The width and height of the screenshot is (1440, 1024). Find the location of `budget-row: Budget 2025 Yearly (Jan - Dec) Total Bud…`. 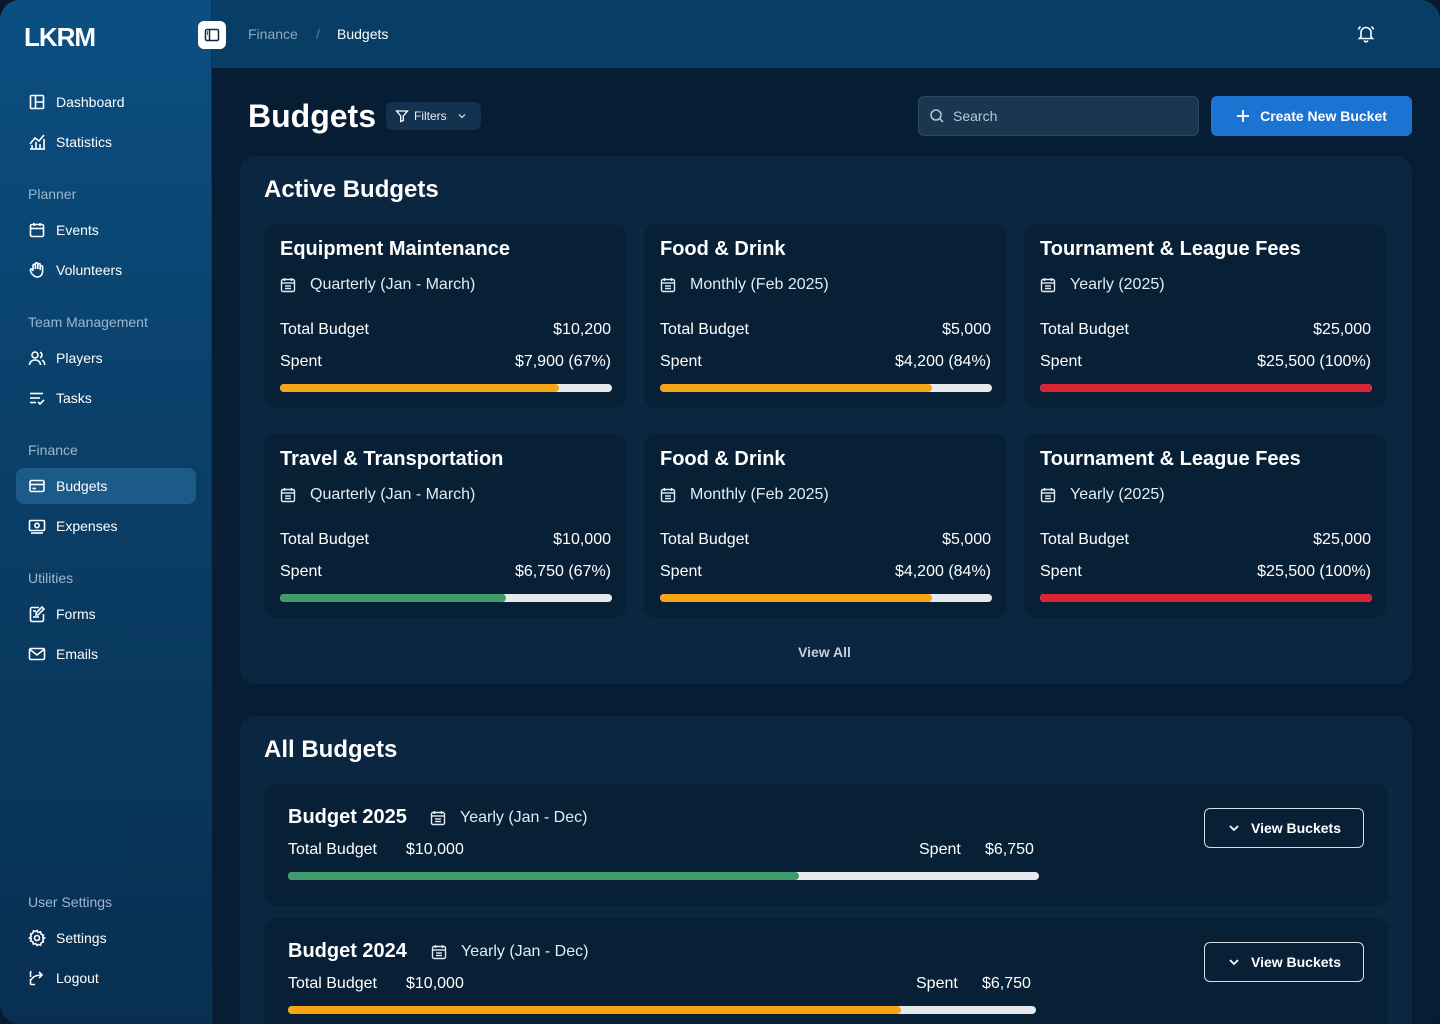

budget-row: Budget 2025 Yearly (Jan - Dec) Total Bud… is located at coordinates (826, 845).